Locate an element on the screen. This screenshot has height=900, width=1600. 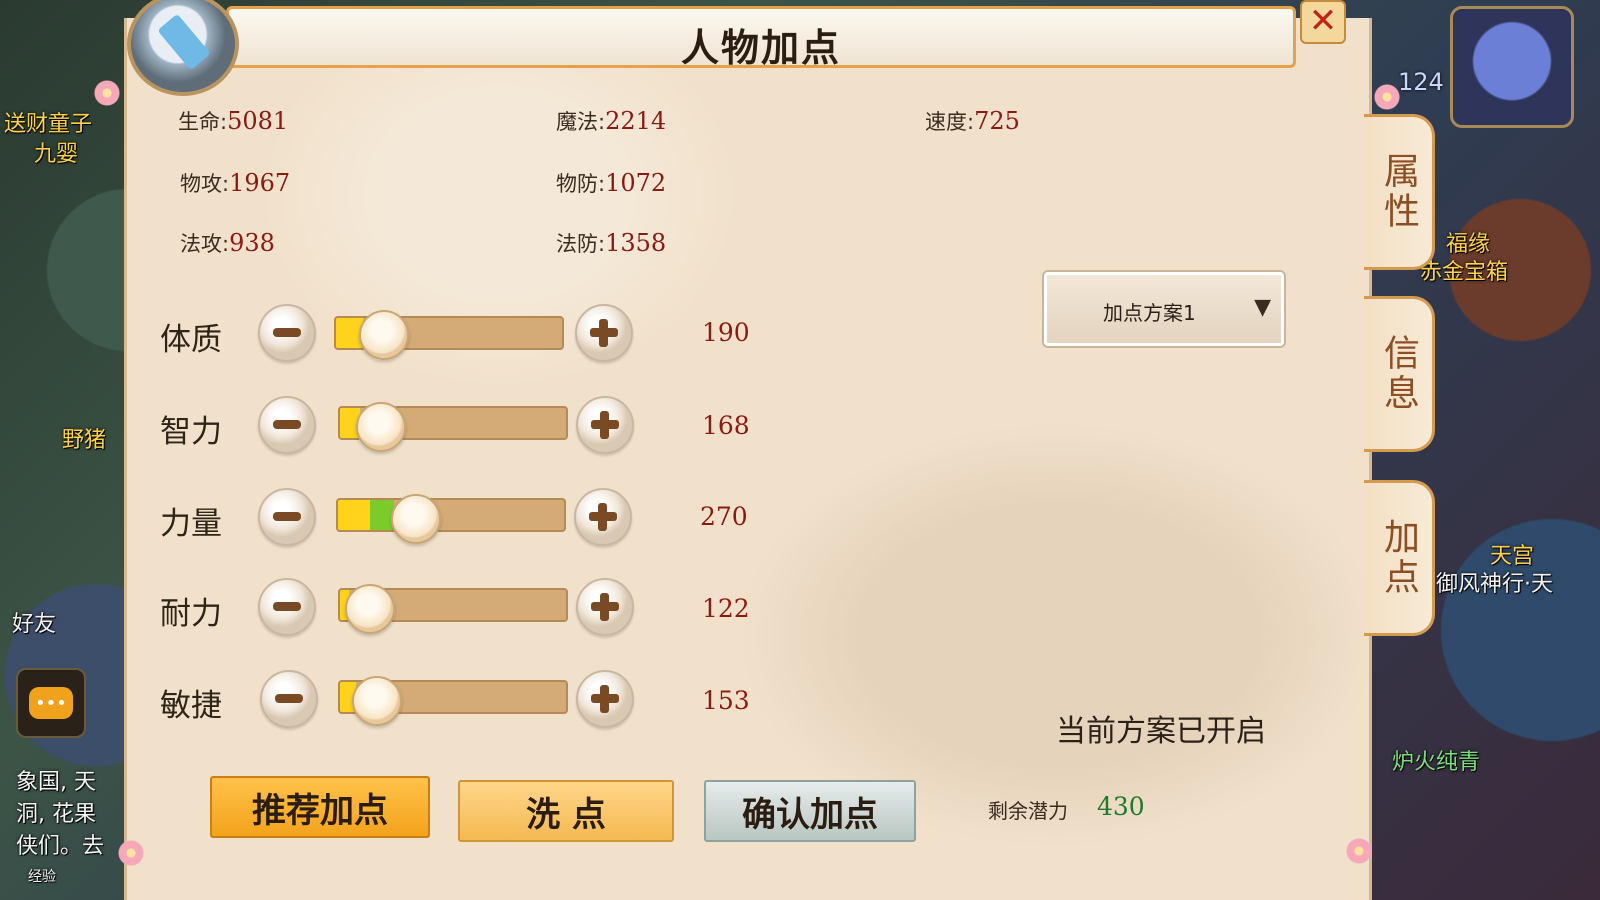
page-title: 人物加点 is located at coordinates (760, 48).